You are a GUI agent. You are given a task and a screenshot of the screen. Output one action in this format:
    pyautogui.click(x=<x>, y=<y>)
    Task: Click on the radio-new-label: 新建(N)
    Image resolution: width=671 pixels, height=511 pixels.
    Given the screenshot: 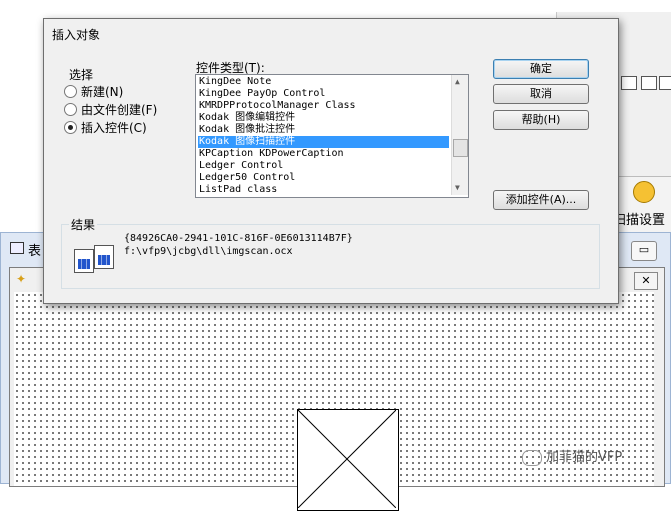 What is the action you would take?
    pyautogui.click(x=102, y=92)
    